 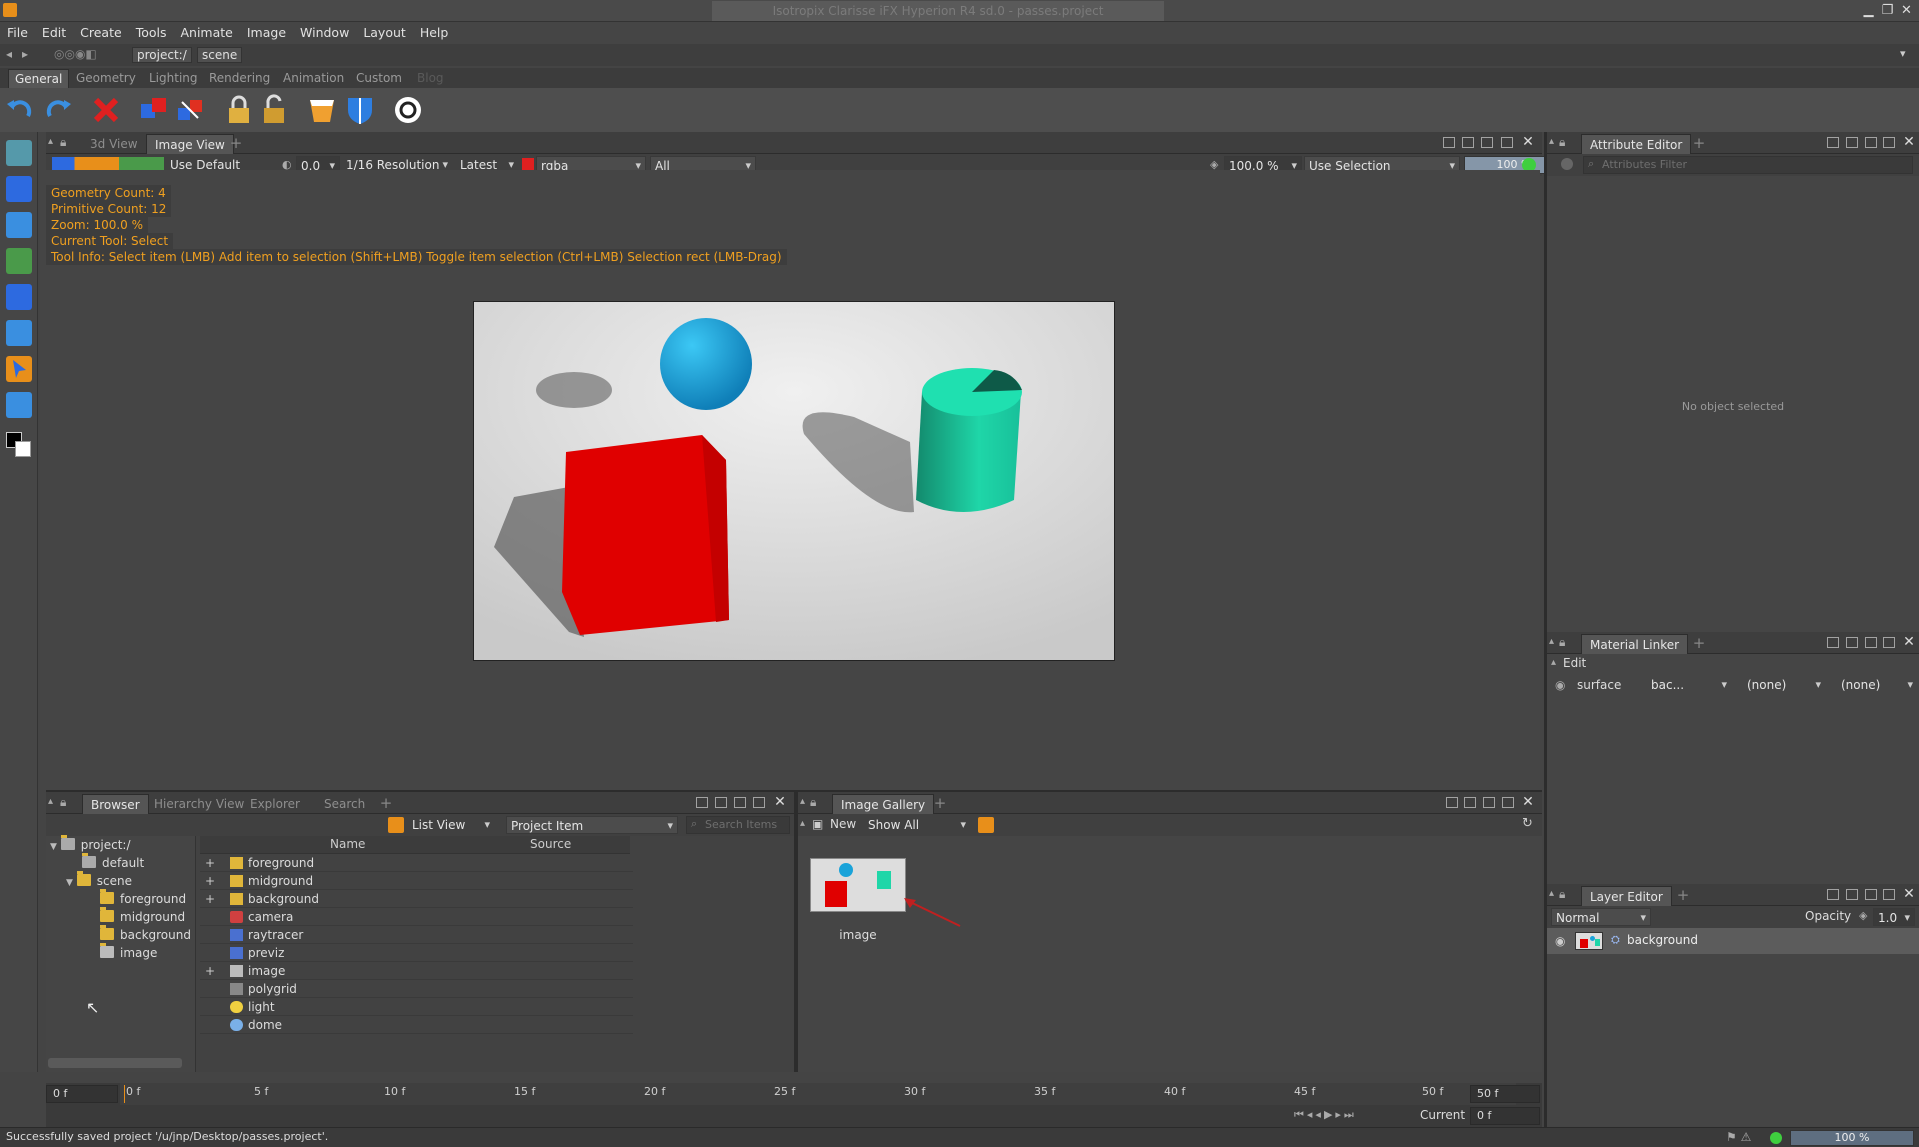 I want to click on tab-hierarchy-view: Hierarchy View, so click(x=199, y=804).